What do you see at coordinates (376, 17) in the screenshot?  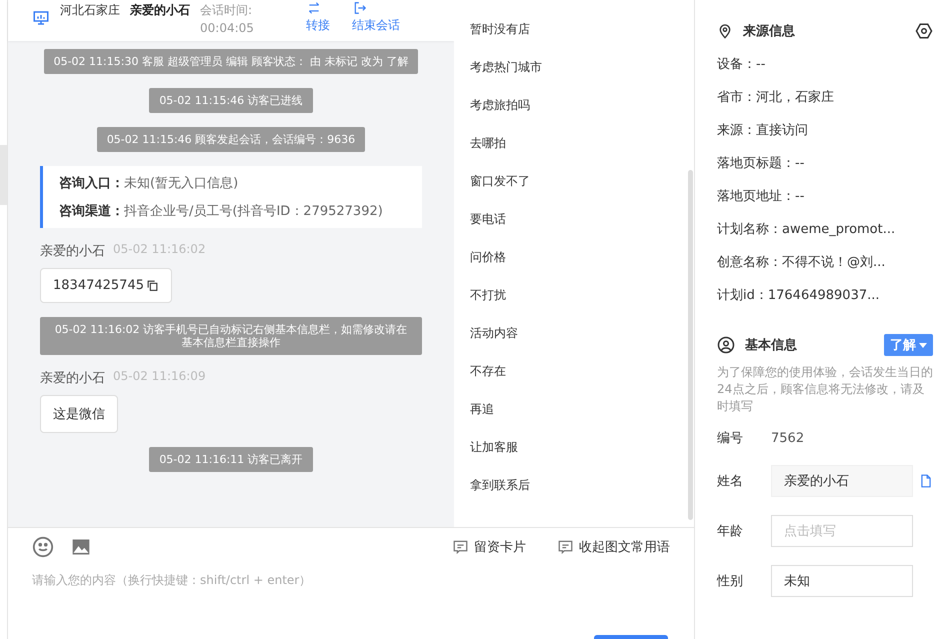 I see `end-session-button: 结束会话` at bounding box center [376, 17].